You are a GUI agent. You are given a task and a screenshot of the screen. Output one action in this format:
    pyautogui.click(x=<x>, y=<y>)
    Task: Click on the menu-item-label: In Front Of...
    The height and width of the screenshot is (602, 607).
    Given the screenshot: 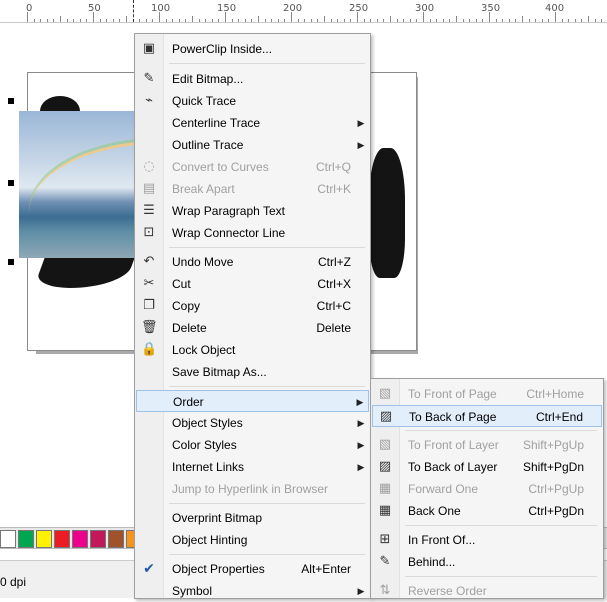 What is the action you would take?
    pyautogui.click(x=442, y=540)
    